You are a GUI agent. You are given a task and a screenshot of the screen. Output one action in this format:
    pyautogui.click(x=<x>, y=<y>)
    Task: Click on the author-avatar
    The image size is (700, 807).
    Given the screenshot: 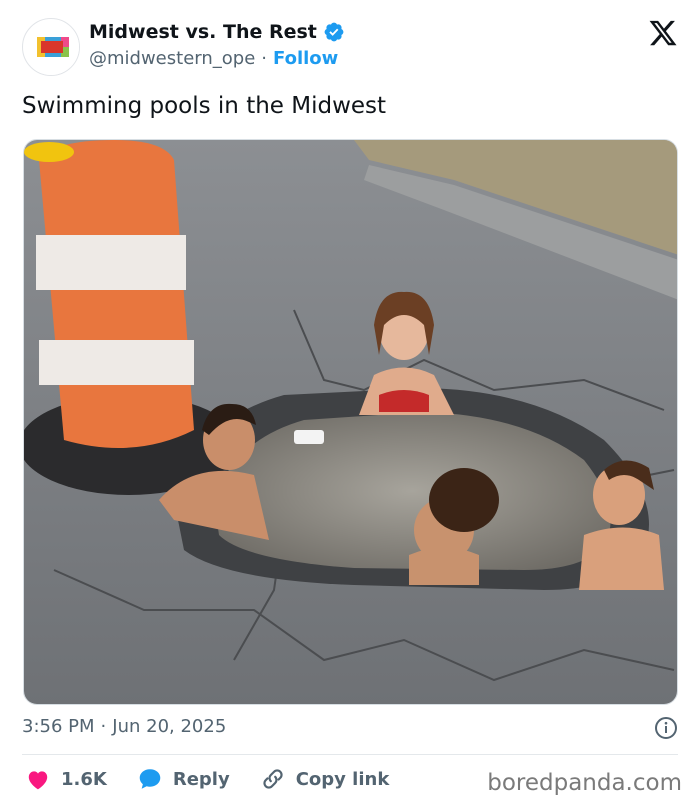 What is the action you would take?
    pyautogui.click(x=51, y=47)
    